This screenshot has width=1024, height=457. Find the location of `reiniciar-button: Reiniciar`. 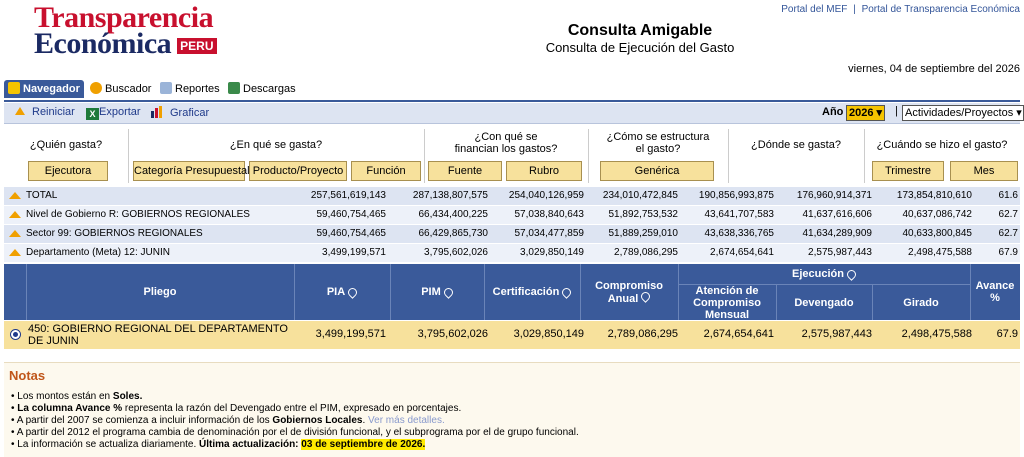

reiniciar-button: Reiniciar is located at coordinates (44, 112).